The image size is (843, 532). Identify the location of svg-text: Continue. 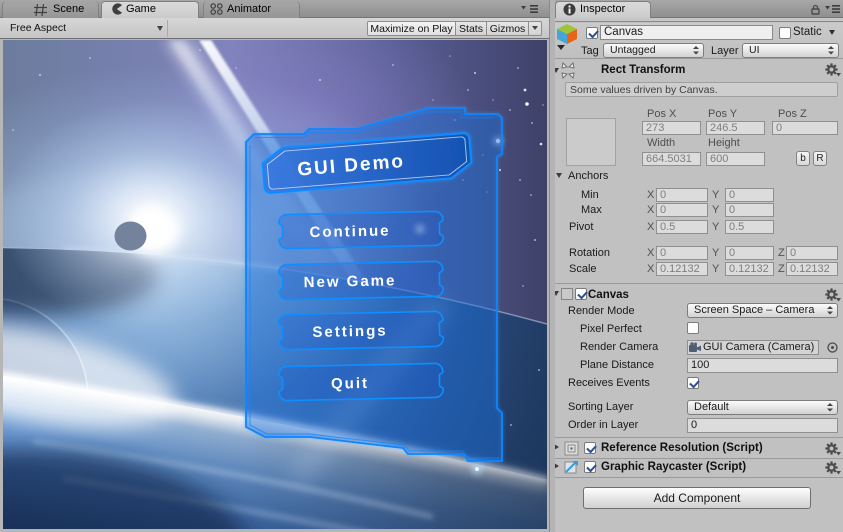
(349, 231).